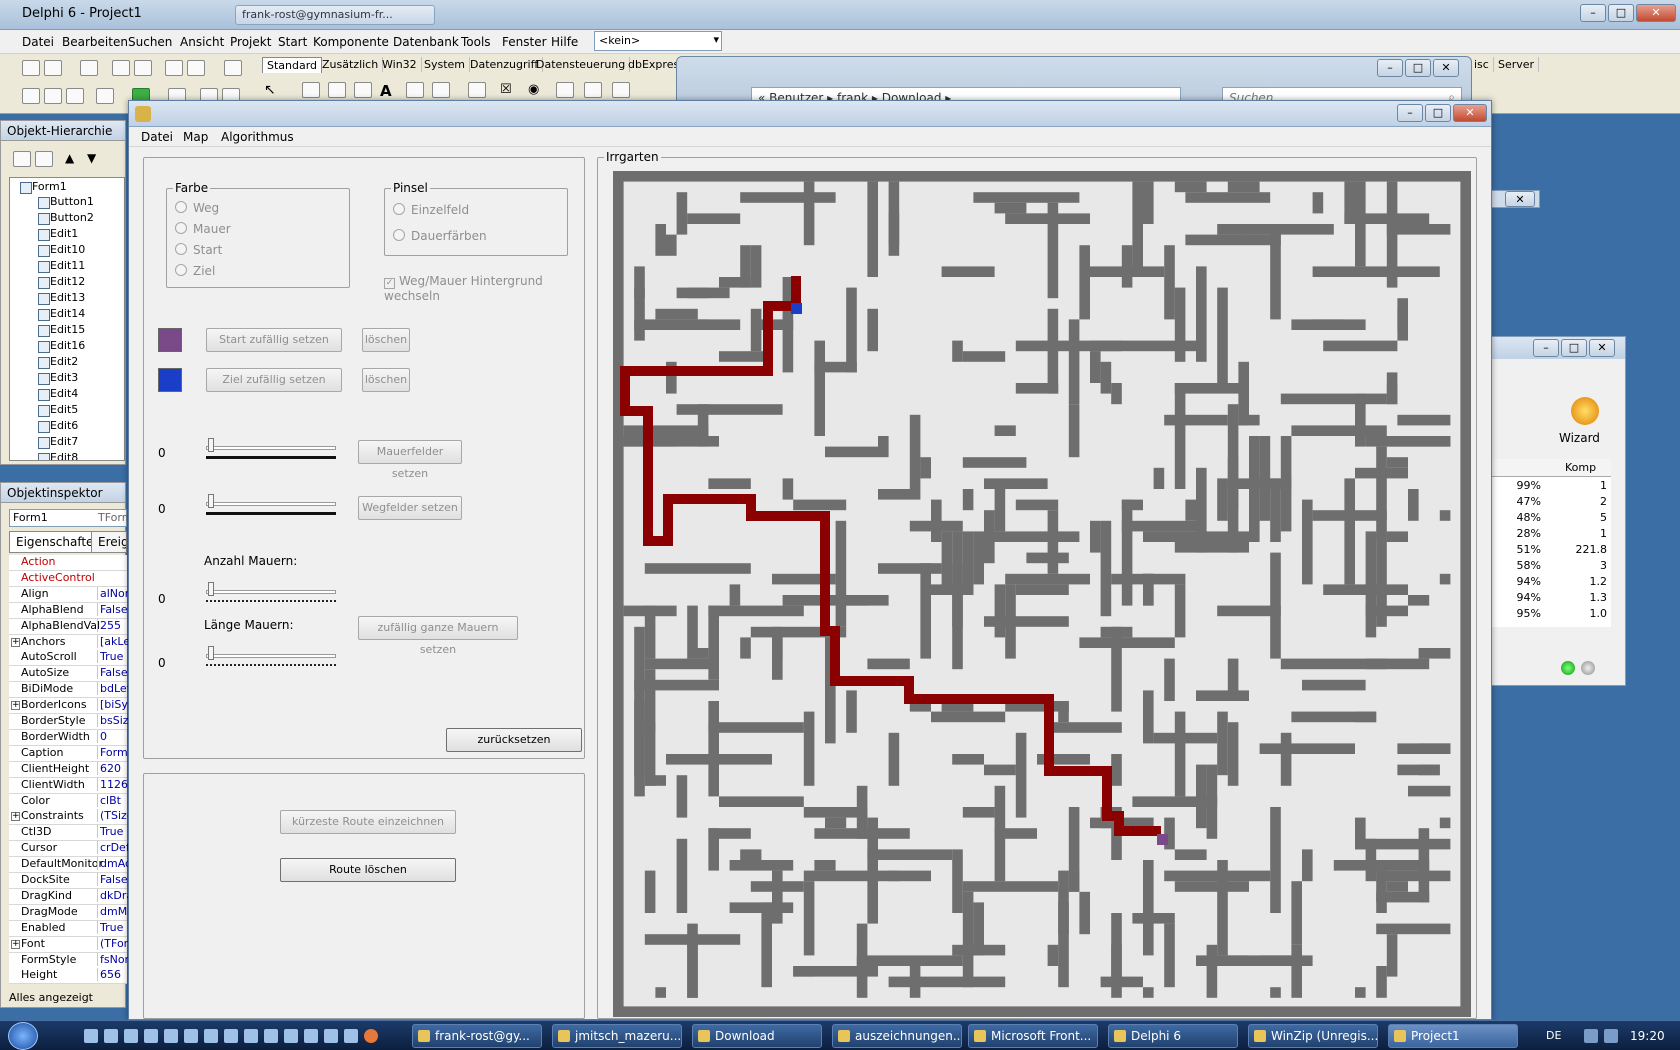  What do you see at coordinates (1418, 68) in the screenshot?
I see `explorer-maximize-button: □` at bounding box center [1418, 68].